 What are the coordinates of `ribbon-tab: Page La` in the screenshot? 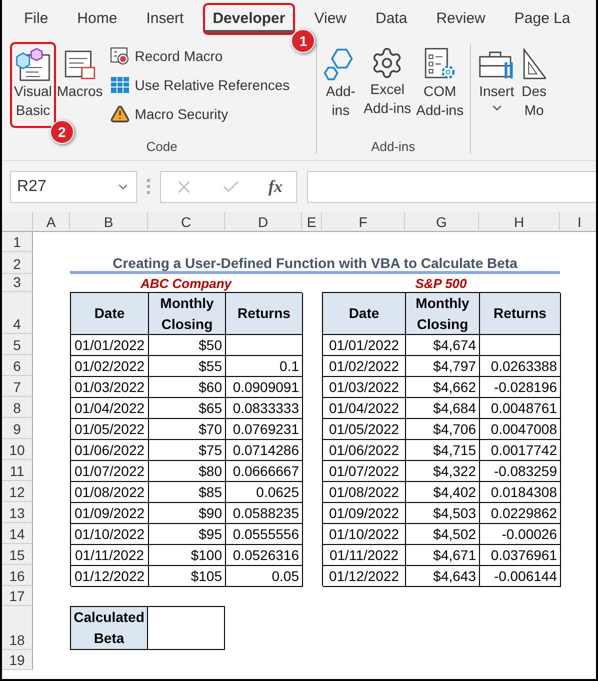 It's located at (542, 19).